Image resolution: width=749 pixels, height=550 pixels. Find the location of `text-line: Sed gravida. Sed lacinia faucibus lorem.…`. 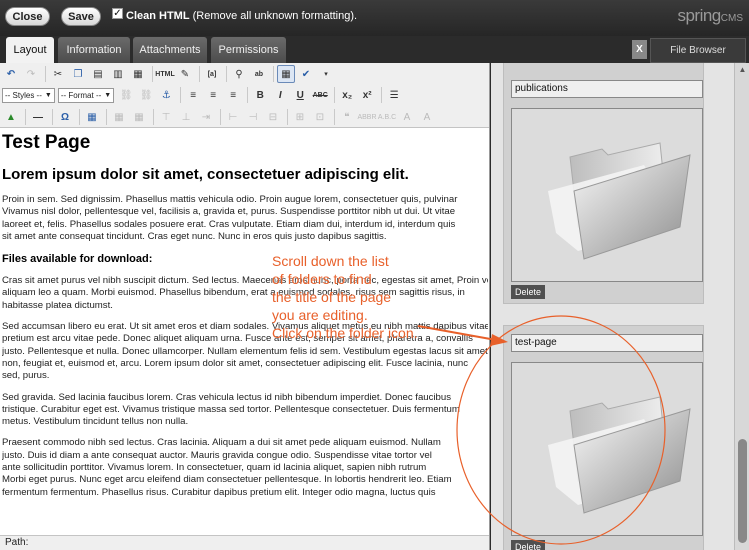

text-line: Sed gravida. Sed lacinia faucibus lorem.… is located at coordinates (227, 397).